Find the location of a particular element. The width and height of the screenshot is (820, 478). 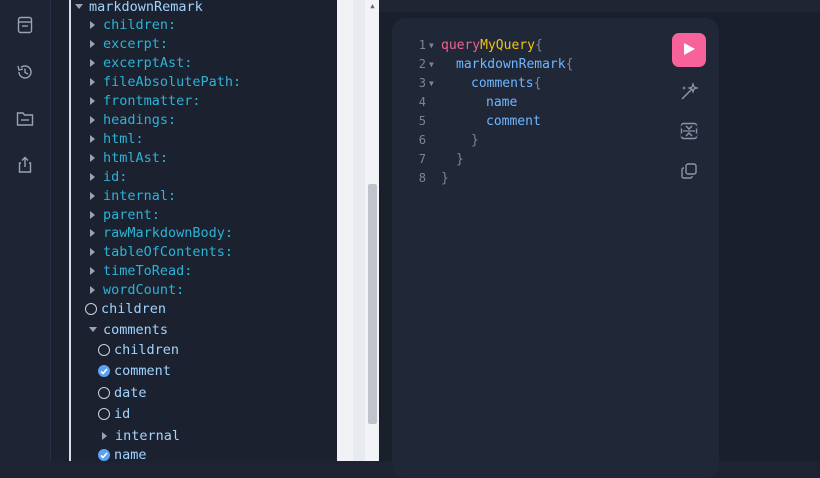

tree-node-comments-children: children is located at coordinates (138, 350).